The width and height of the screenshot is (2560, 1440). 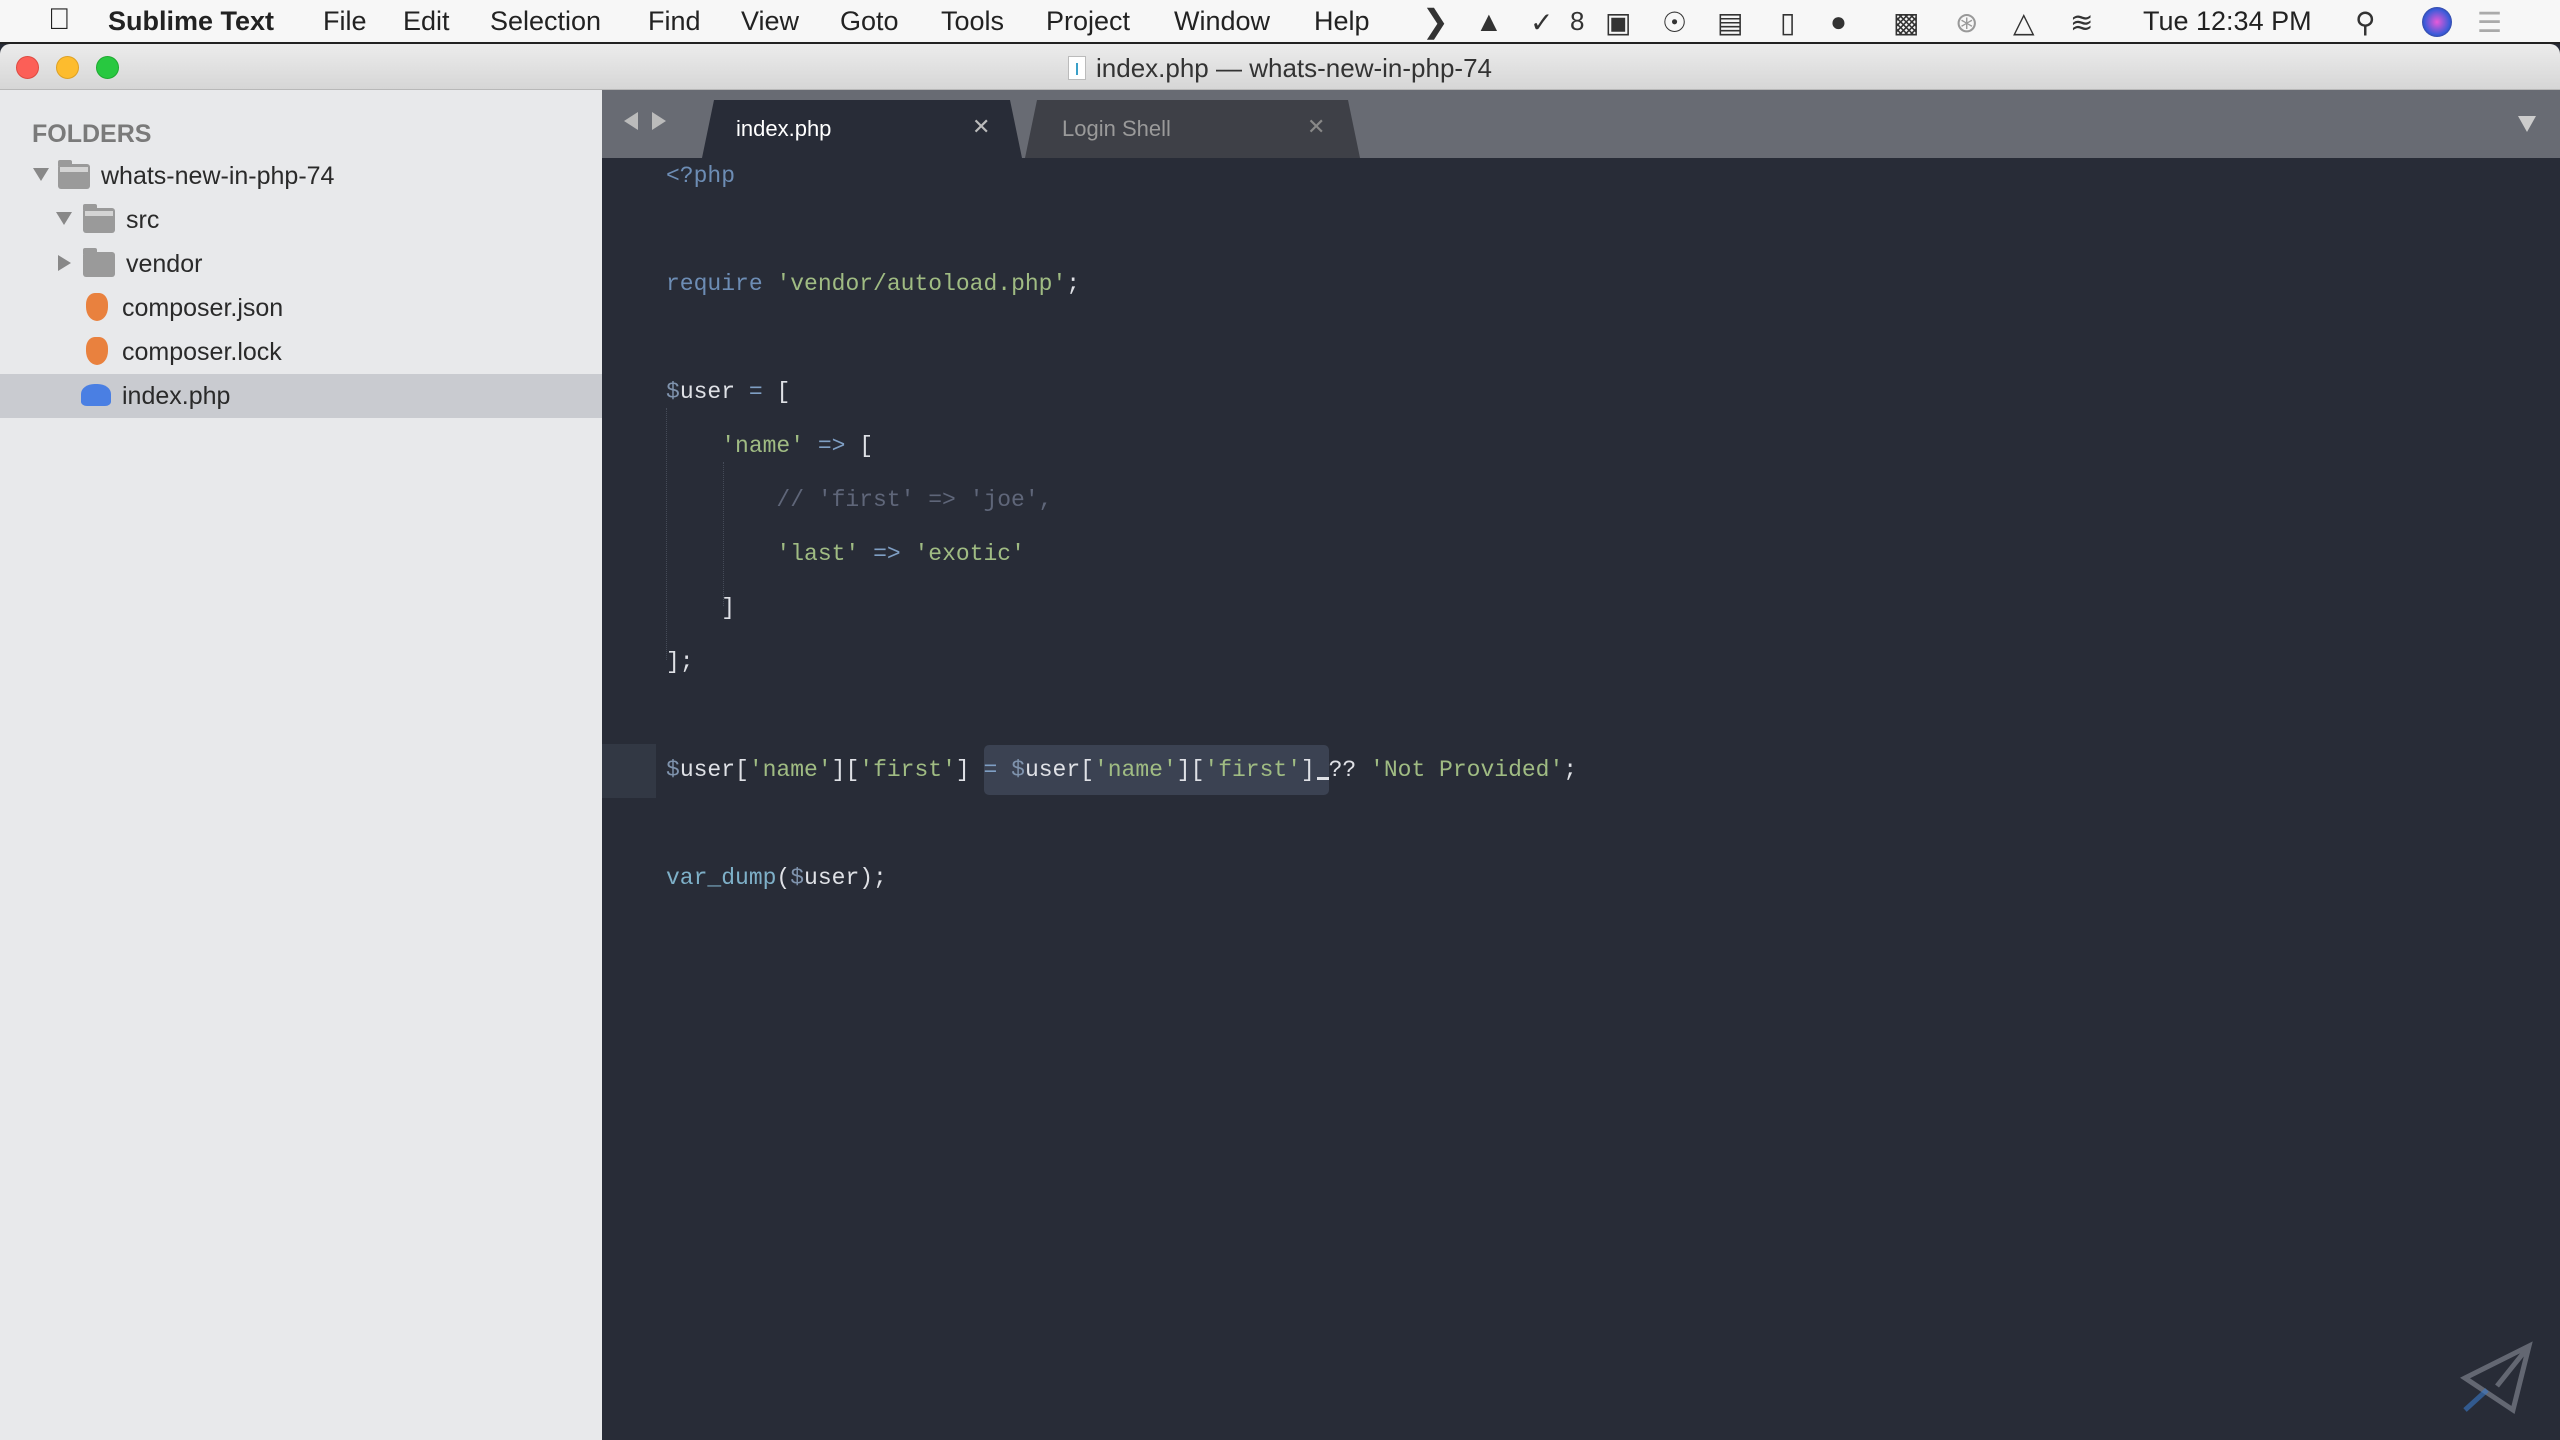 What do you see at coordinates (990, 770) in the screenshot?
I see `code-token-op: =` at bounding box center [990, 770].